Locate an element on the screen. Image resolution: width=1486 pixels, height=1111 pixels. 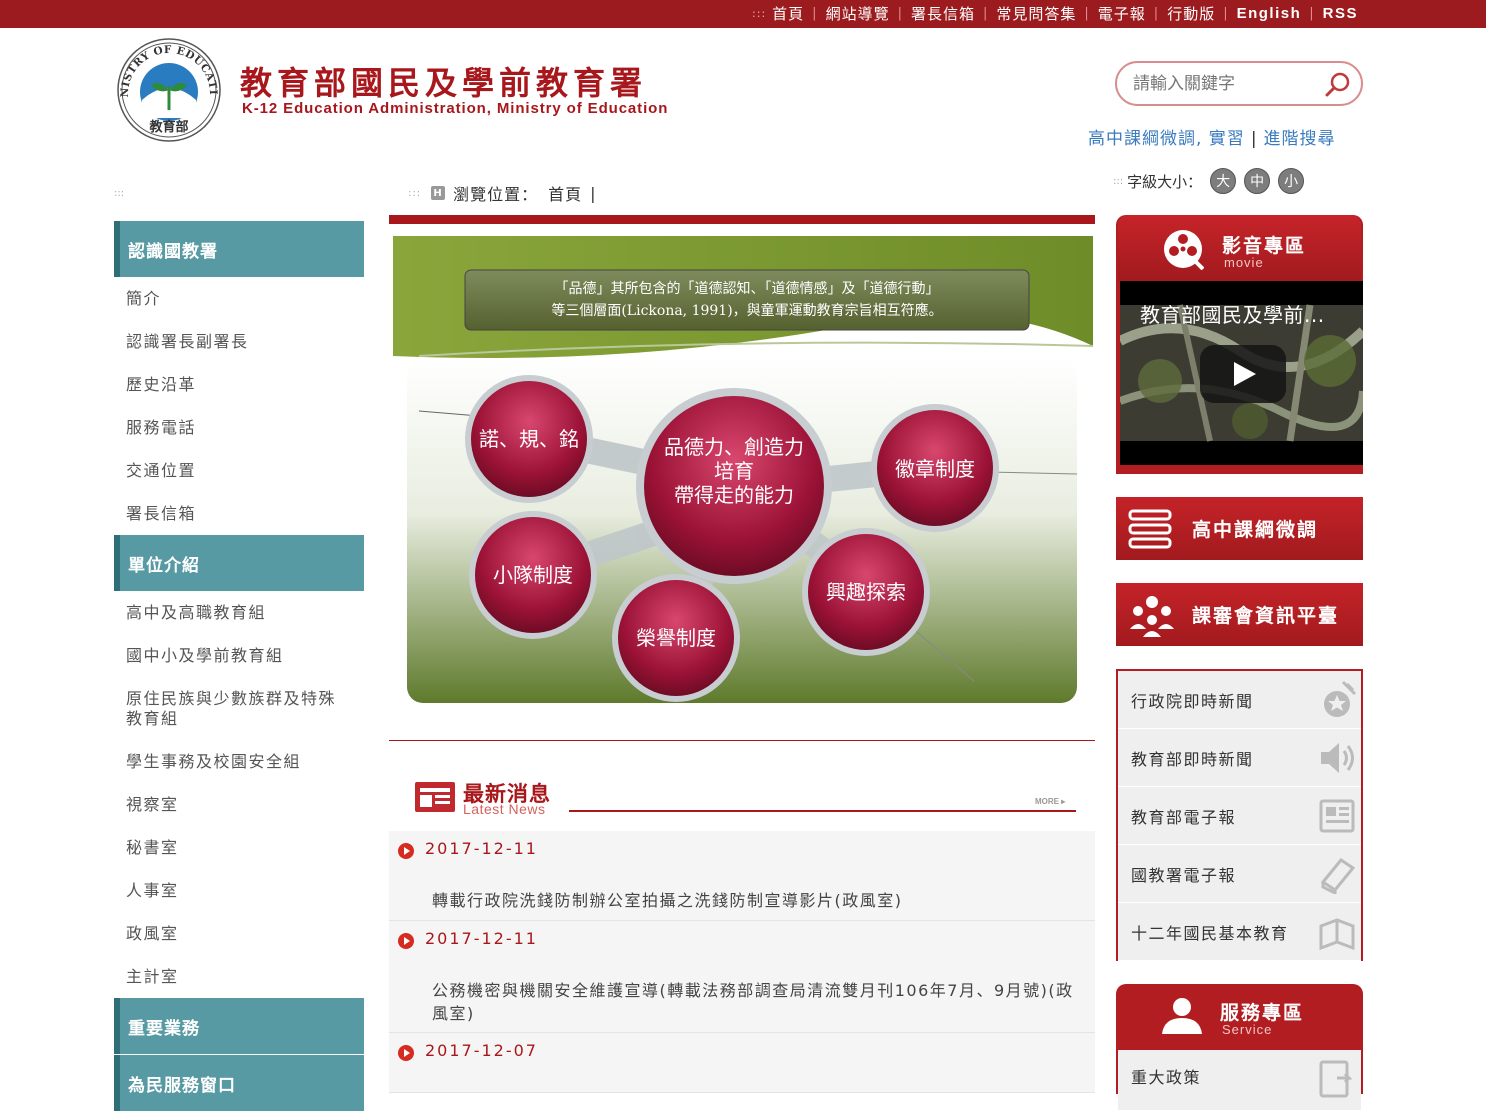
sidebar-item-student-affairs: 學生事務及校園安全組 is located at coordinates (239, 761).